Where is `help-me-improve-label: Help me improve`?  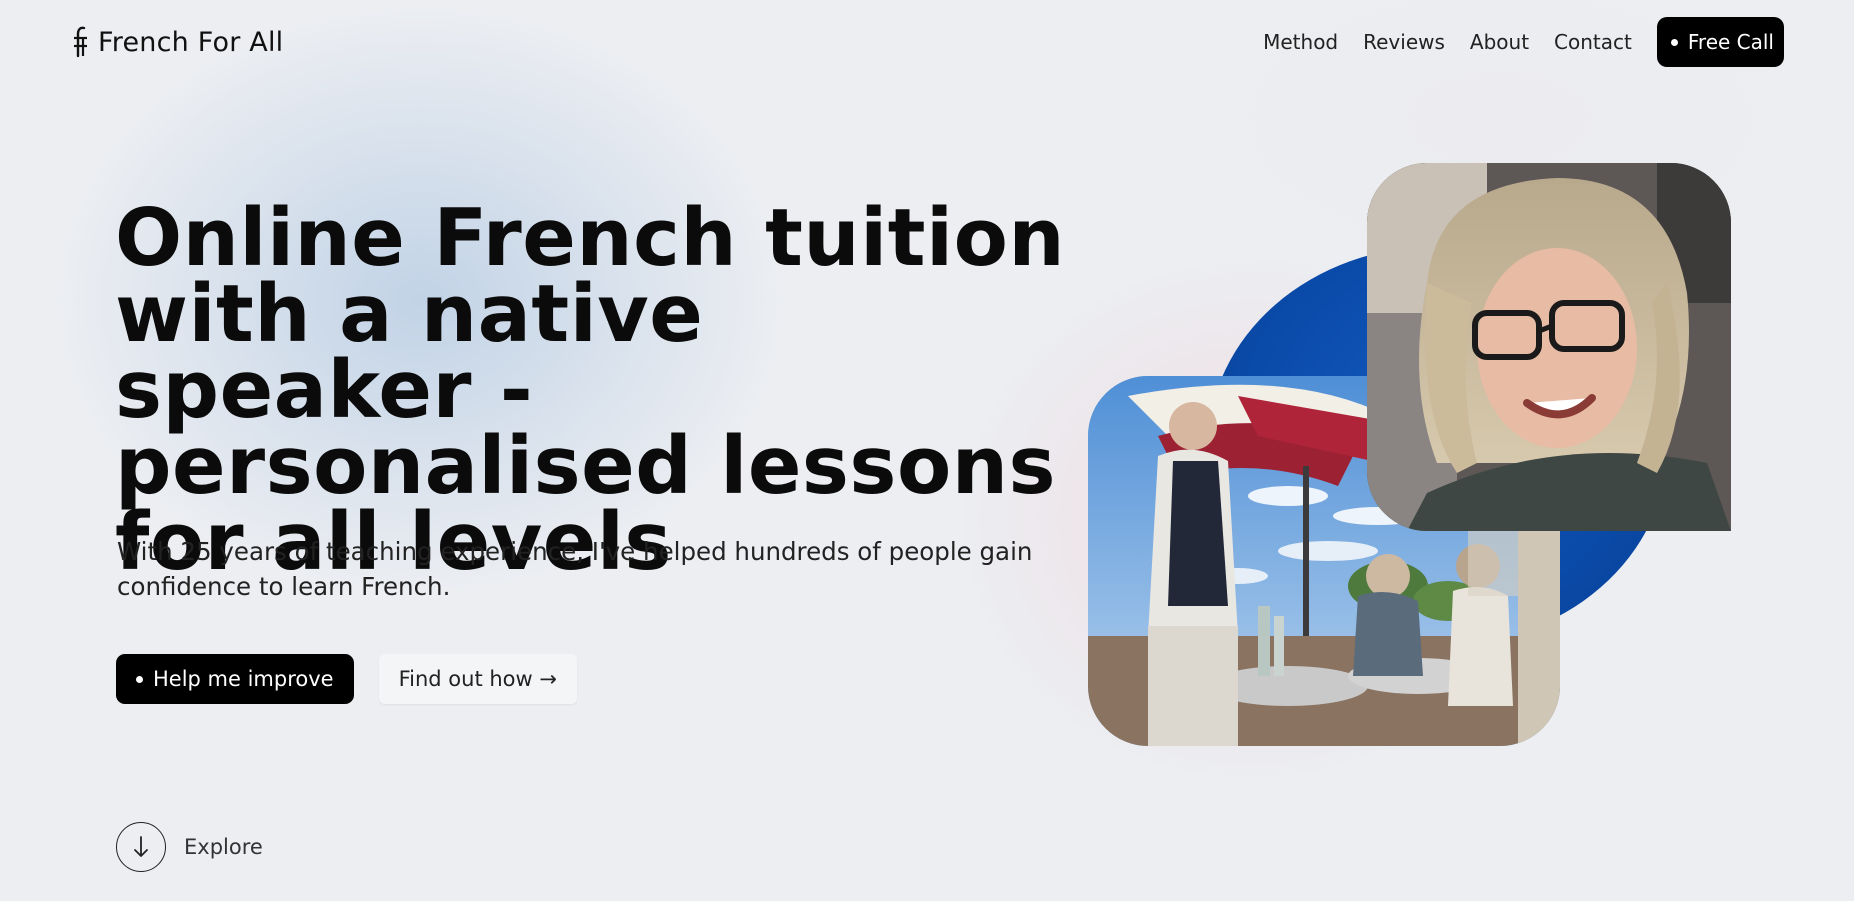 help-me-improve-label: Help me improve is located at coordinates (243, 679).